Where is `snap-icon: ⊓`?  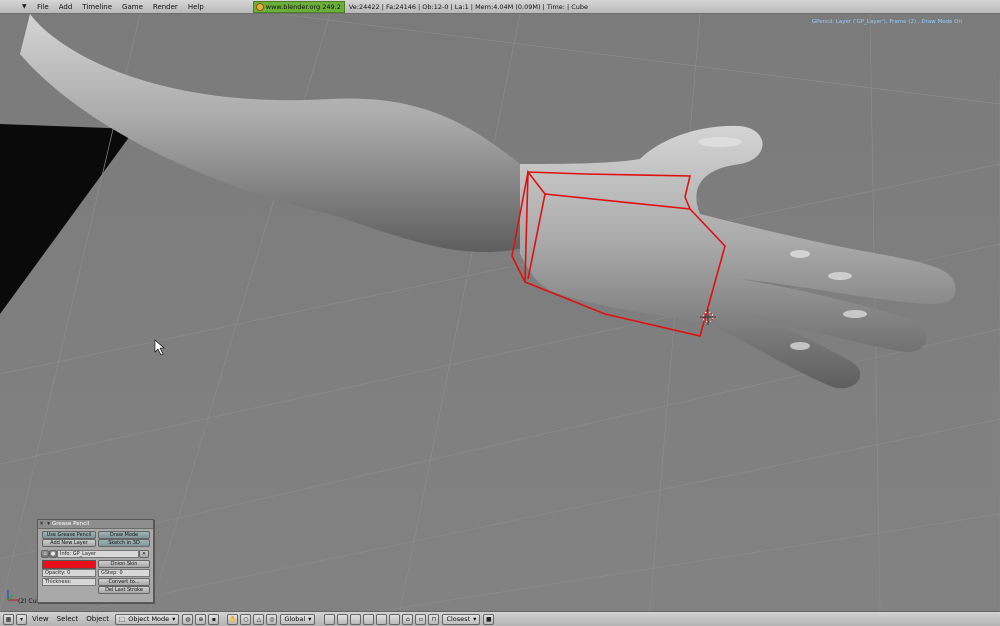 snap-icon: ⊓ is located at coordinates (434, 619).